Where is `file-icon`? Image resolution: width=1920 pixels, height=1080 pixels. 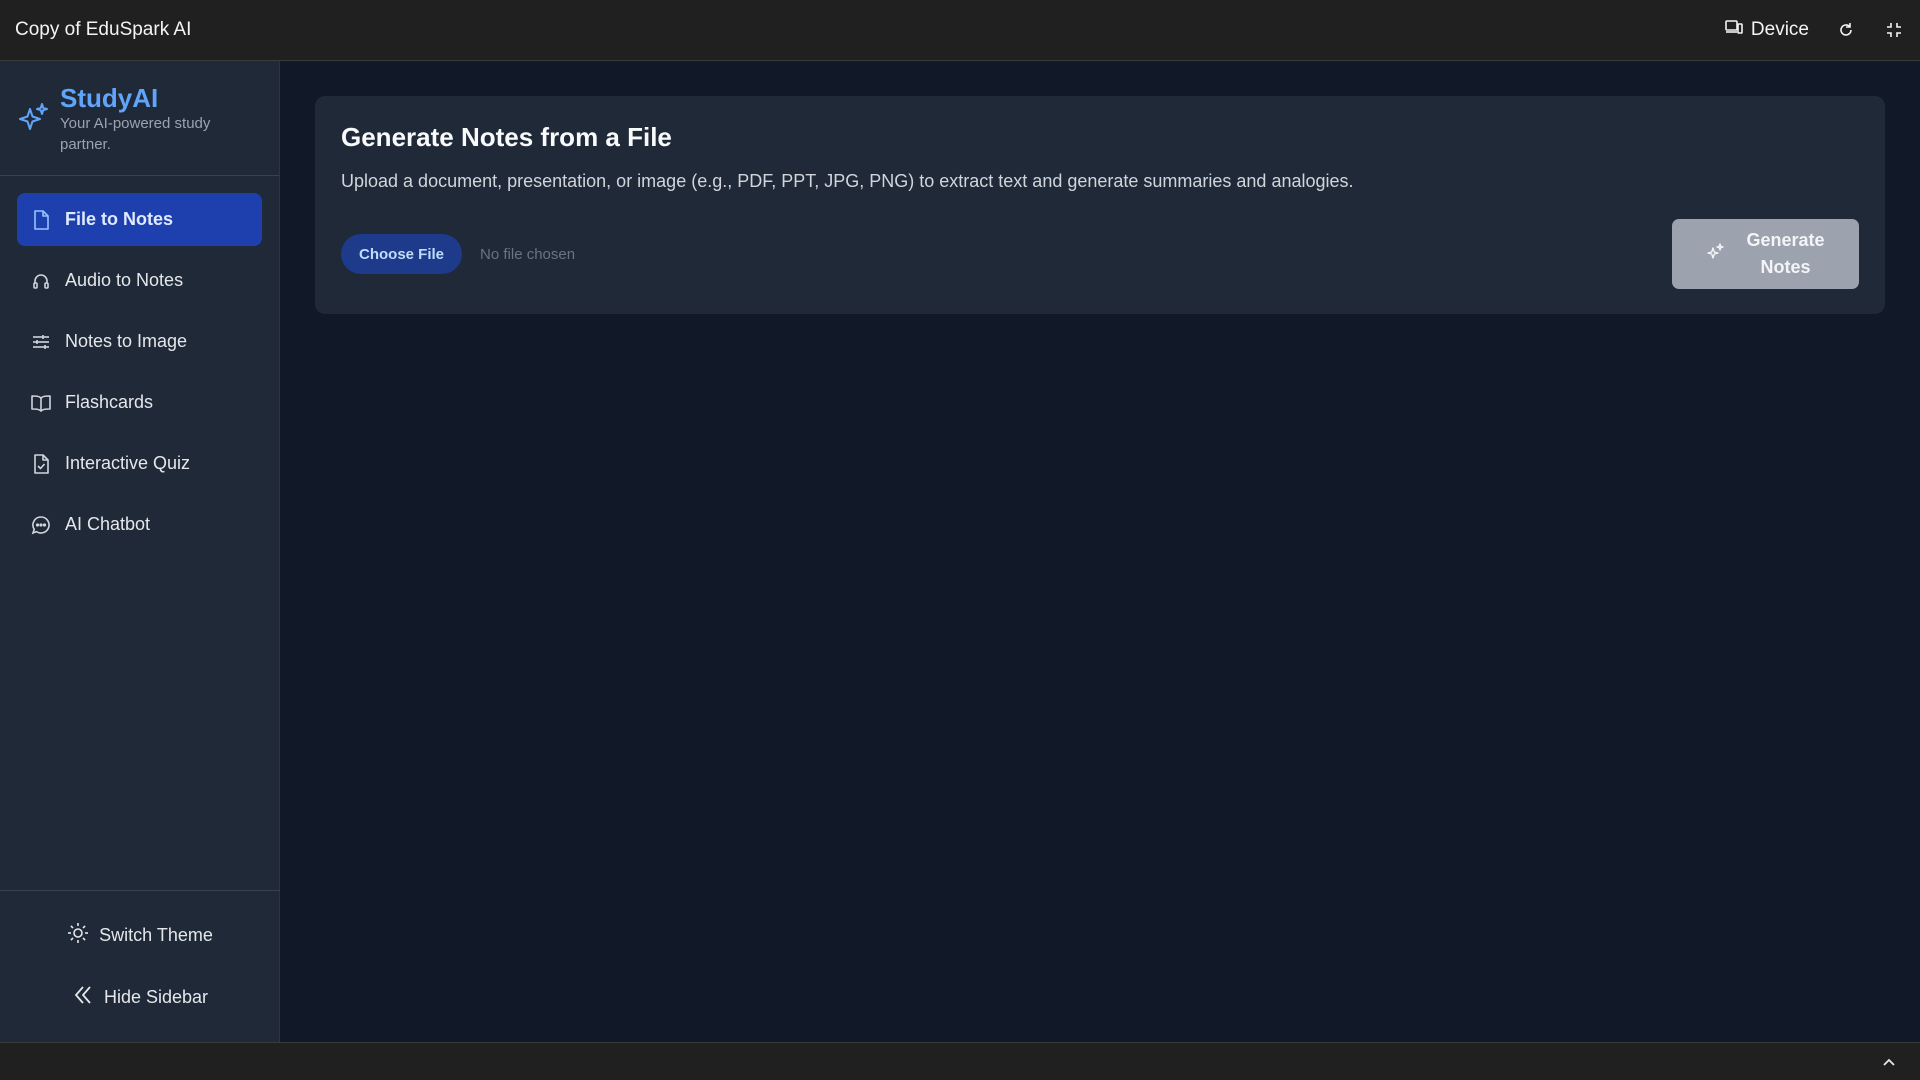
file-icon is located at coordinates (41, 219).